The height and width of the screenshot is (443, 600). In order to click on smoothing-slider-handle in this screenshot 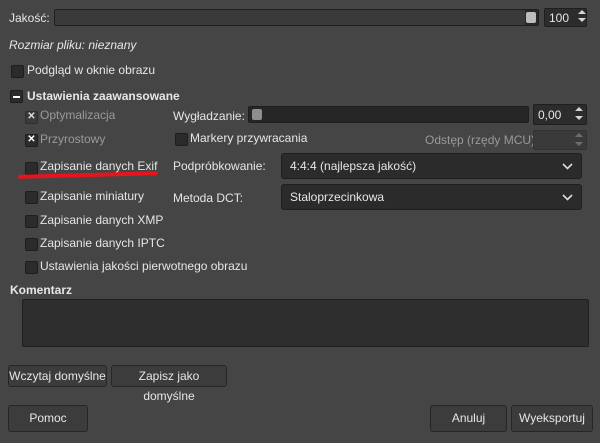, I will do `click(257, 114)`.